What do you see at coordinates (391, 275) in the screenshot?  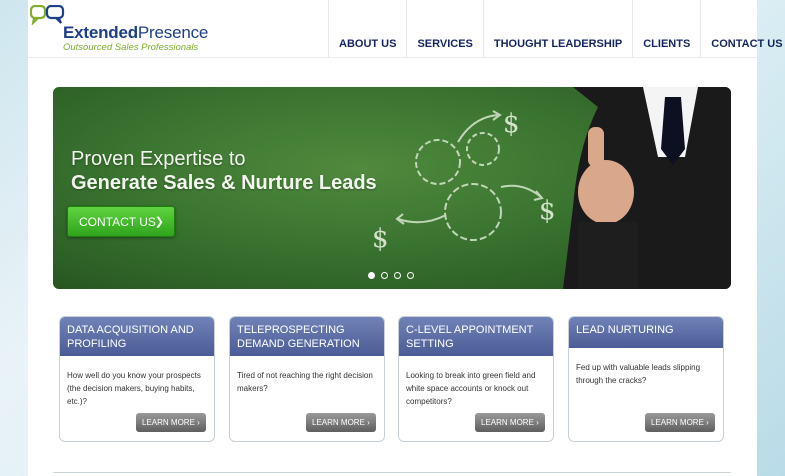 I see `slider-dots` at bounding box center [391, 275].